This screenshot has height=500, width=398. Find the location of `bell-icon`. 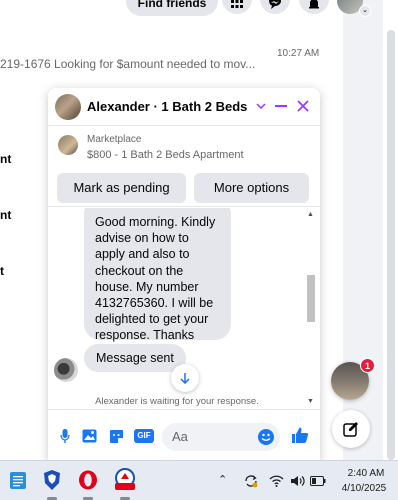

bell-icon is located at coordinates (314, 4).